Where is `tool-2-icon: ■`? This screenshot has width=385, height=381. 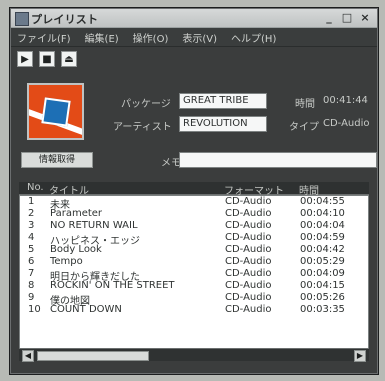
tool-2-icon: ■ is located at coordinates (47, 59).